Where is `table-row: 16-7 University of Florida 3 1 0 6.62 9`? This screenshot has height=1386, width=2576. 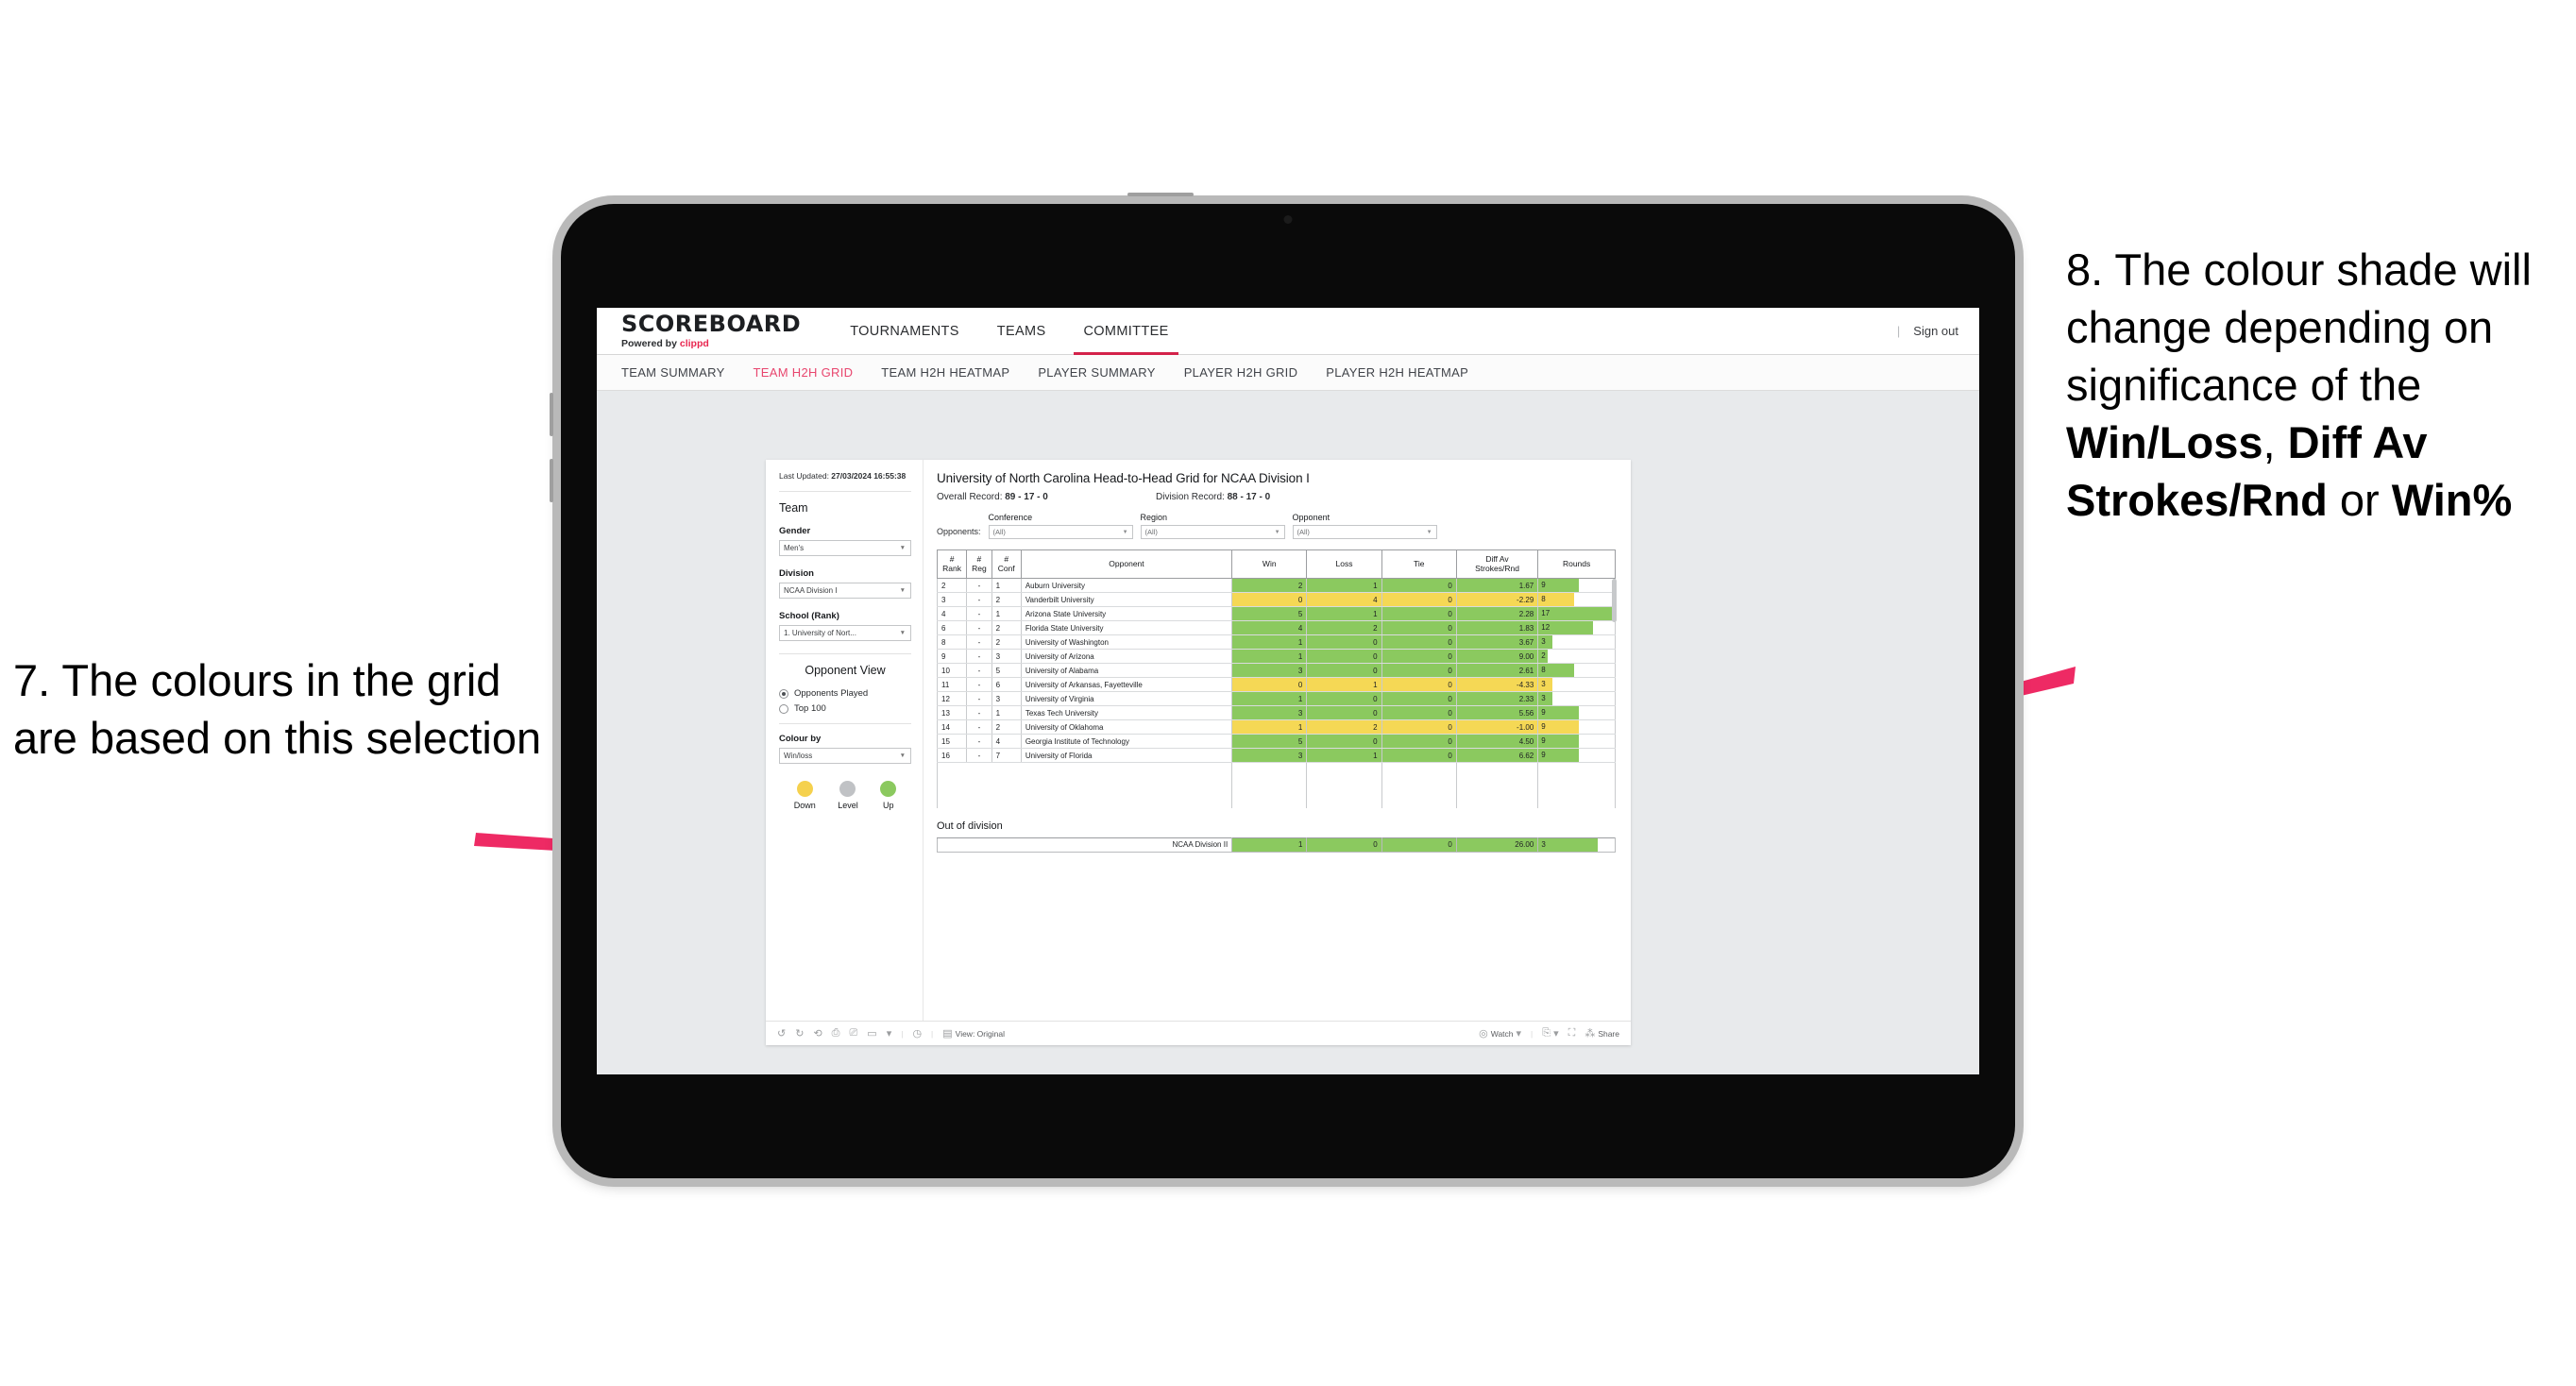
table-row: 16-7 University of Florida 3 1 0 6.62 9 is located at coordinates (1276, 756).